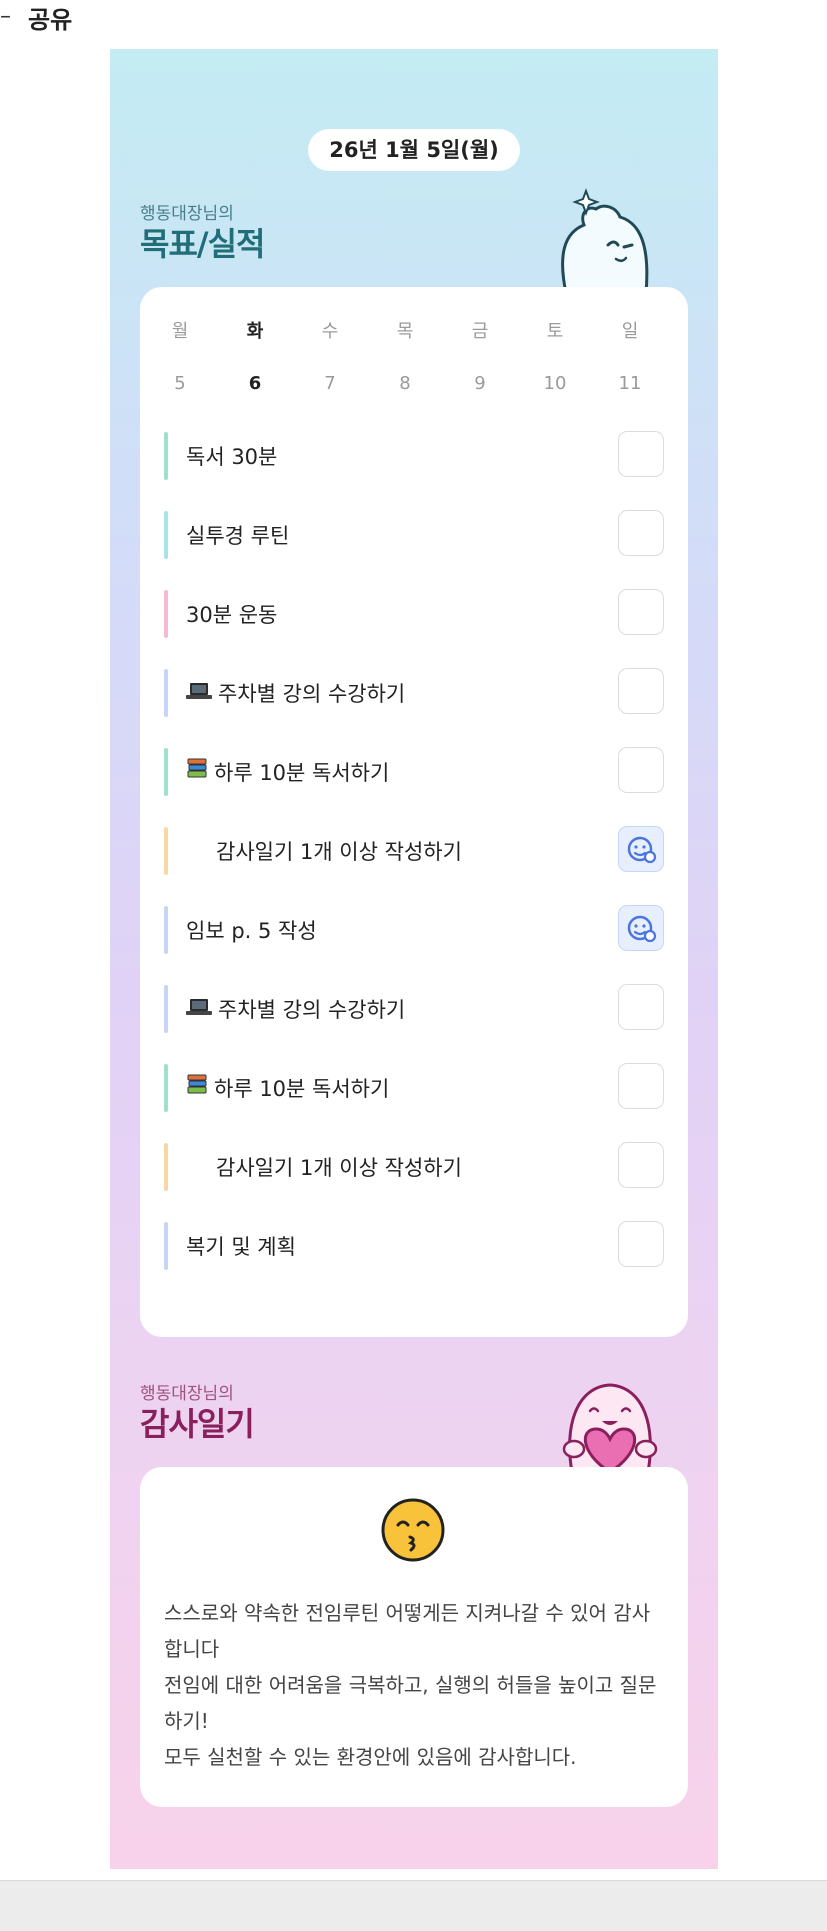  I want to click on goal-label-text: 실투경 루틴, so click(238, 536).